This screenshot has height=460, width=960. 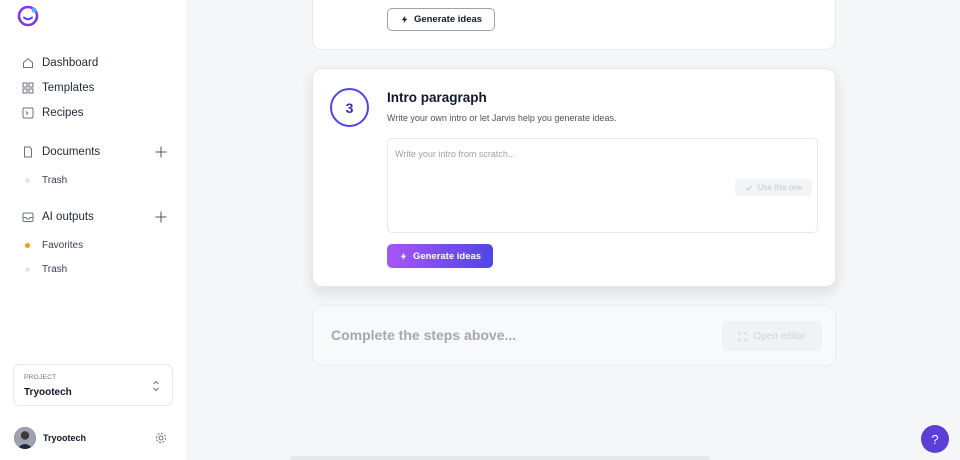 What do you see at coordinates (28, 63) in the screenshot?
I see `home-icon` at bounding box center [28, 63].